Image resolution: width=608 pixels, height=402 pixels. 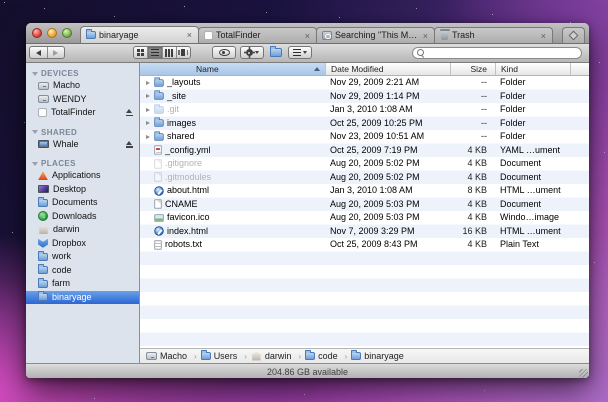 What do you see at coordinates (154, 52) in the screenshot?
I see `list-view-button` at bounding box center [154, 52].